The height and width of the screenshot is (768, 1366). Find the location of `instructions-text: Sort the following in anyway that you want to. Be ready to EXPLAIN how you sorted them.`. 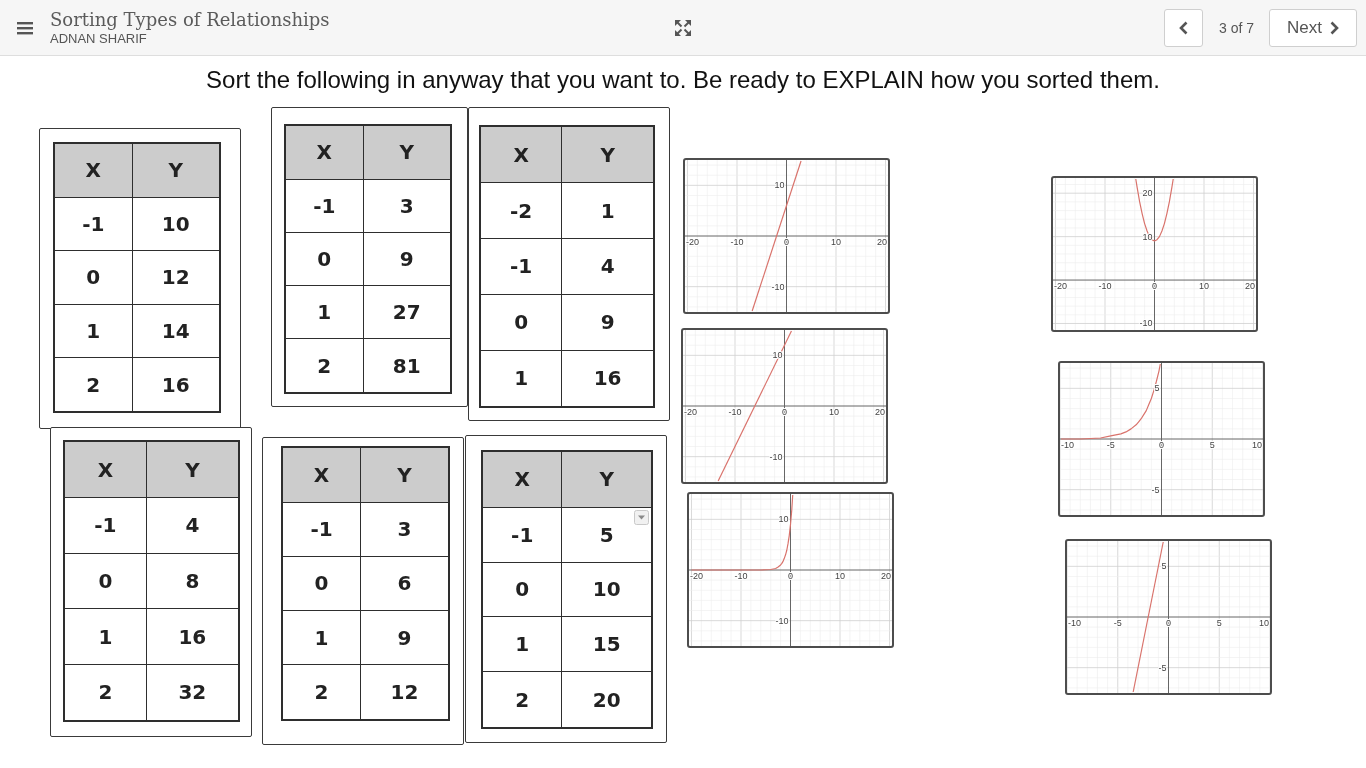

instructions-text: Sort the following in anyway that you want to. Be ready to EXPLAIN how you sorted them. is located at coordinates (683, 79).